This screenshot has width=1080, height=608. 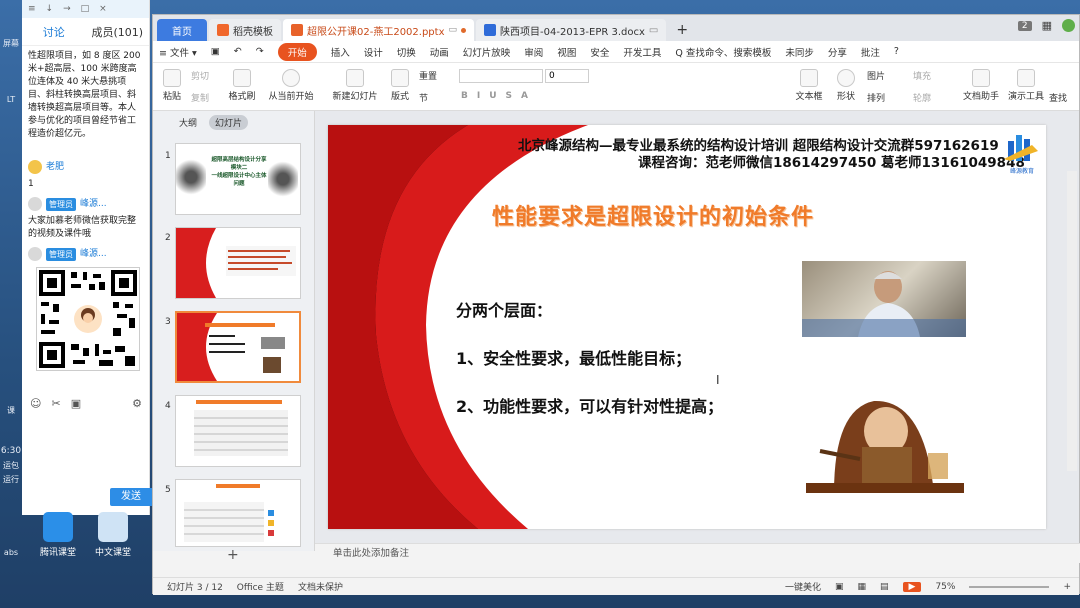 What do you see at coordinates (682, 30) in the screenshot?
I see `new-tab-button: +` at bounding box center [682, 30].